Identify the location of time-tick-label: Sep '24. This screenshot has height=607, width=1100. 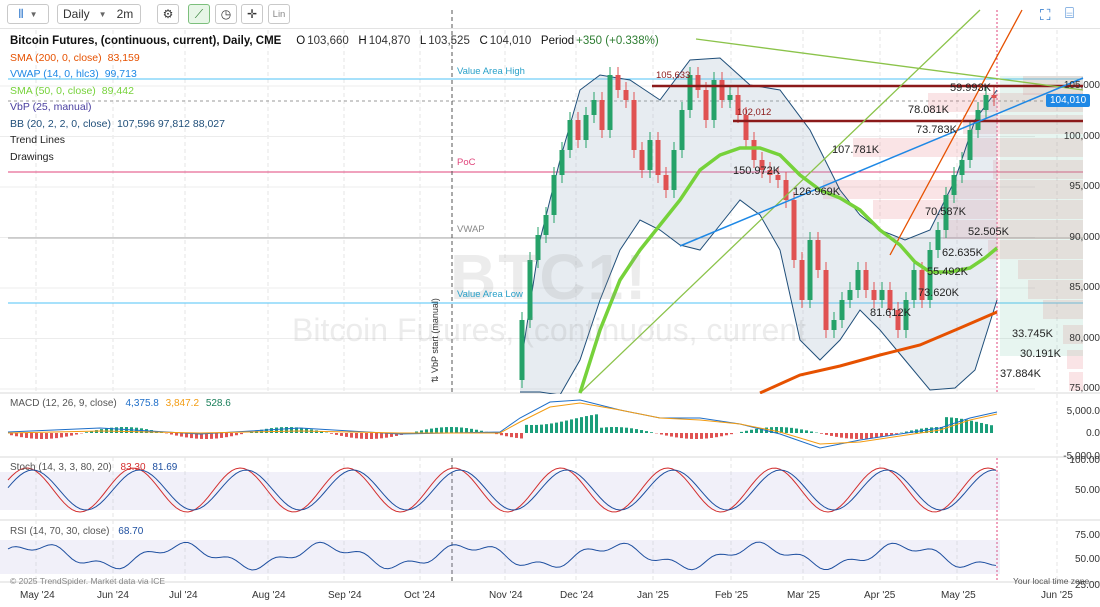
(345, 595).